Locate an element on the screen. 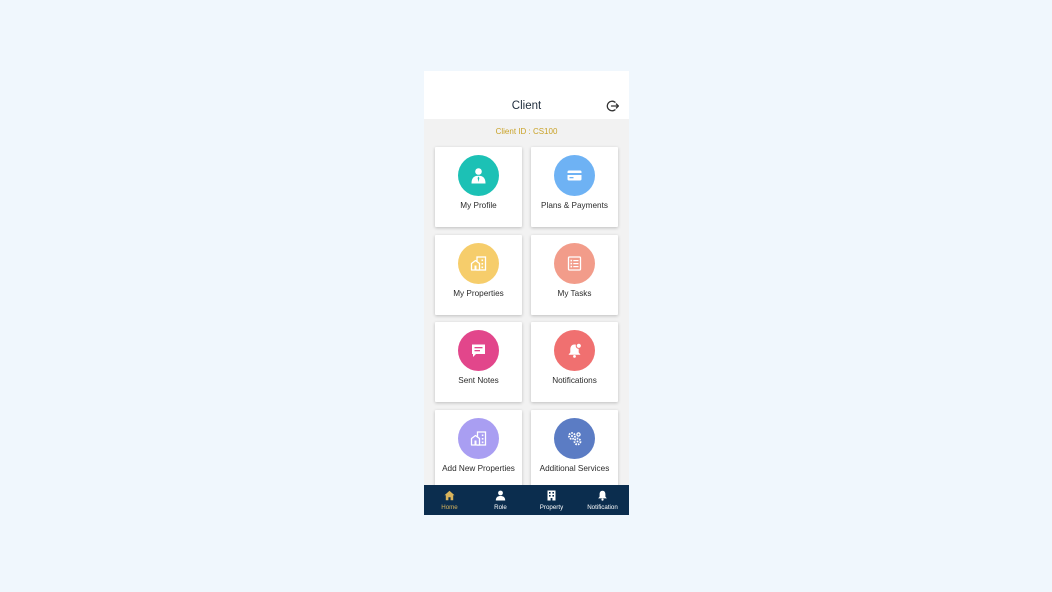  person-icon is located at coordinates (500, 495).